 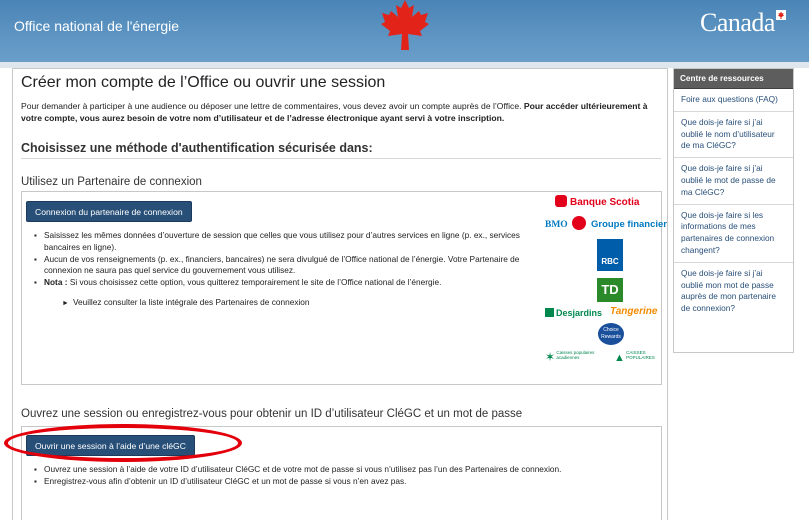 I want to click on sidebar-heading: Centre de ressources, so click(x=733, y=79).